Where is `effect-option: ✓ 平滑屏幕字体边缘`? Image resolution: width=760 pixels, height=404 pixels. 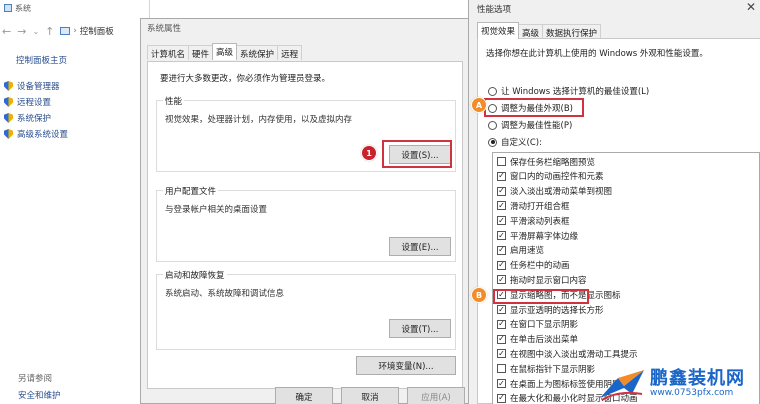
effect-option: ✓ 平滑屏幕字体边缘 is located at coordinates (538, 236).